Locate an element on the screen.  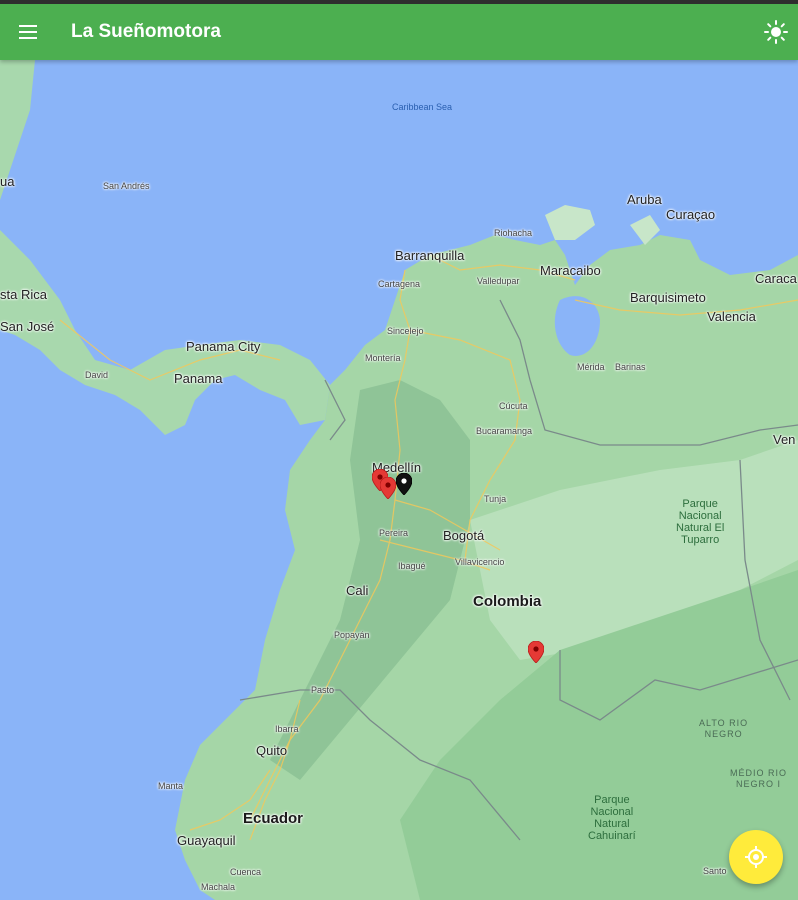
city-label-curacao: Curaçao is located at coordinates (691, 214).